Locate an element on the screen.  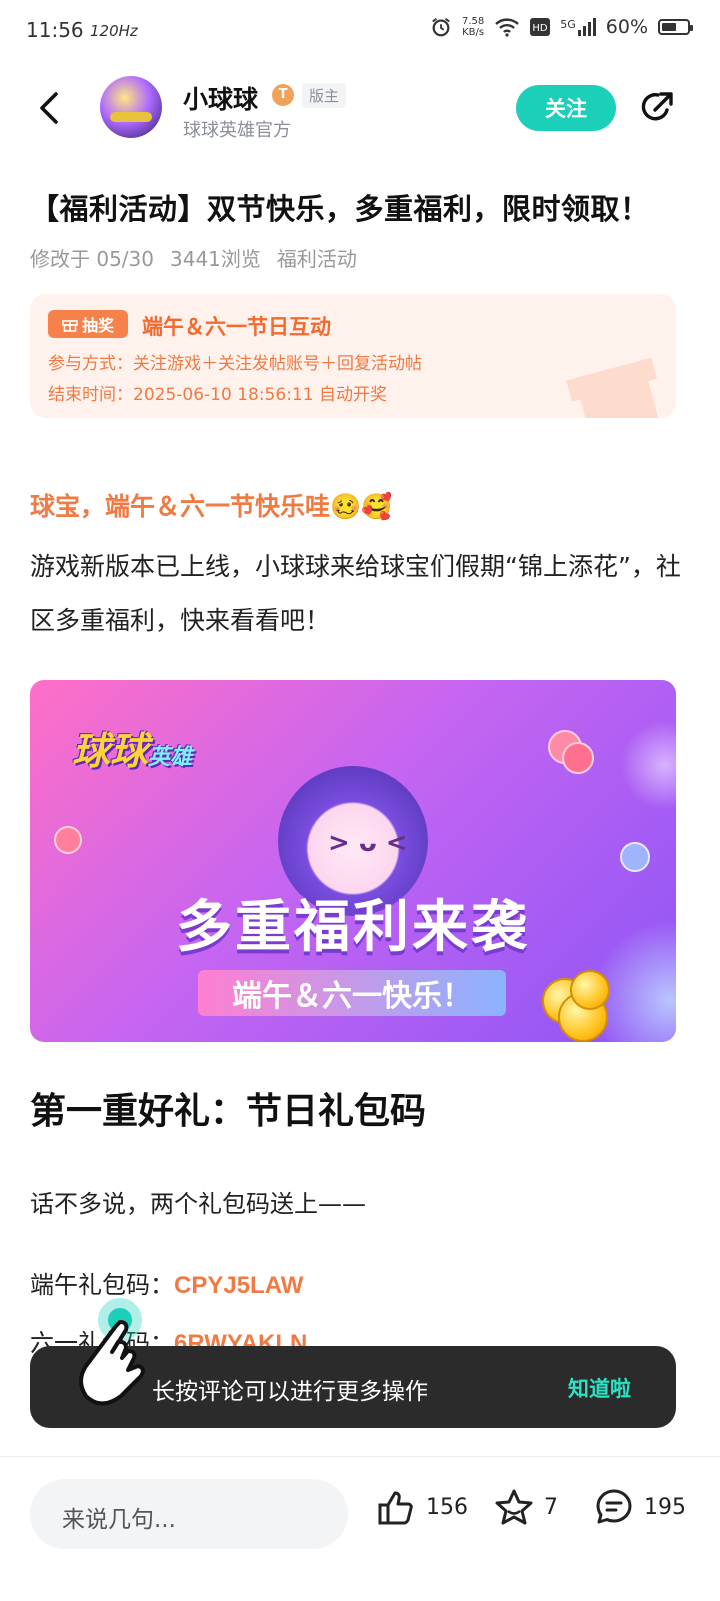
banner-subline: 端午＆六一快乐！ is located at coordinates (352, 993).